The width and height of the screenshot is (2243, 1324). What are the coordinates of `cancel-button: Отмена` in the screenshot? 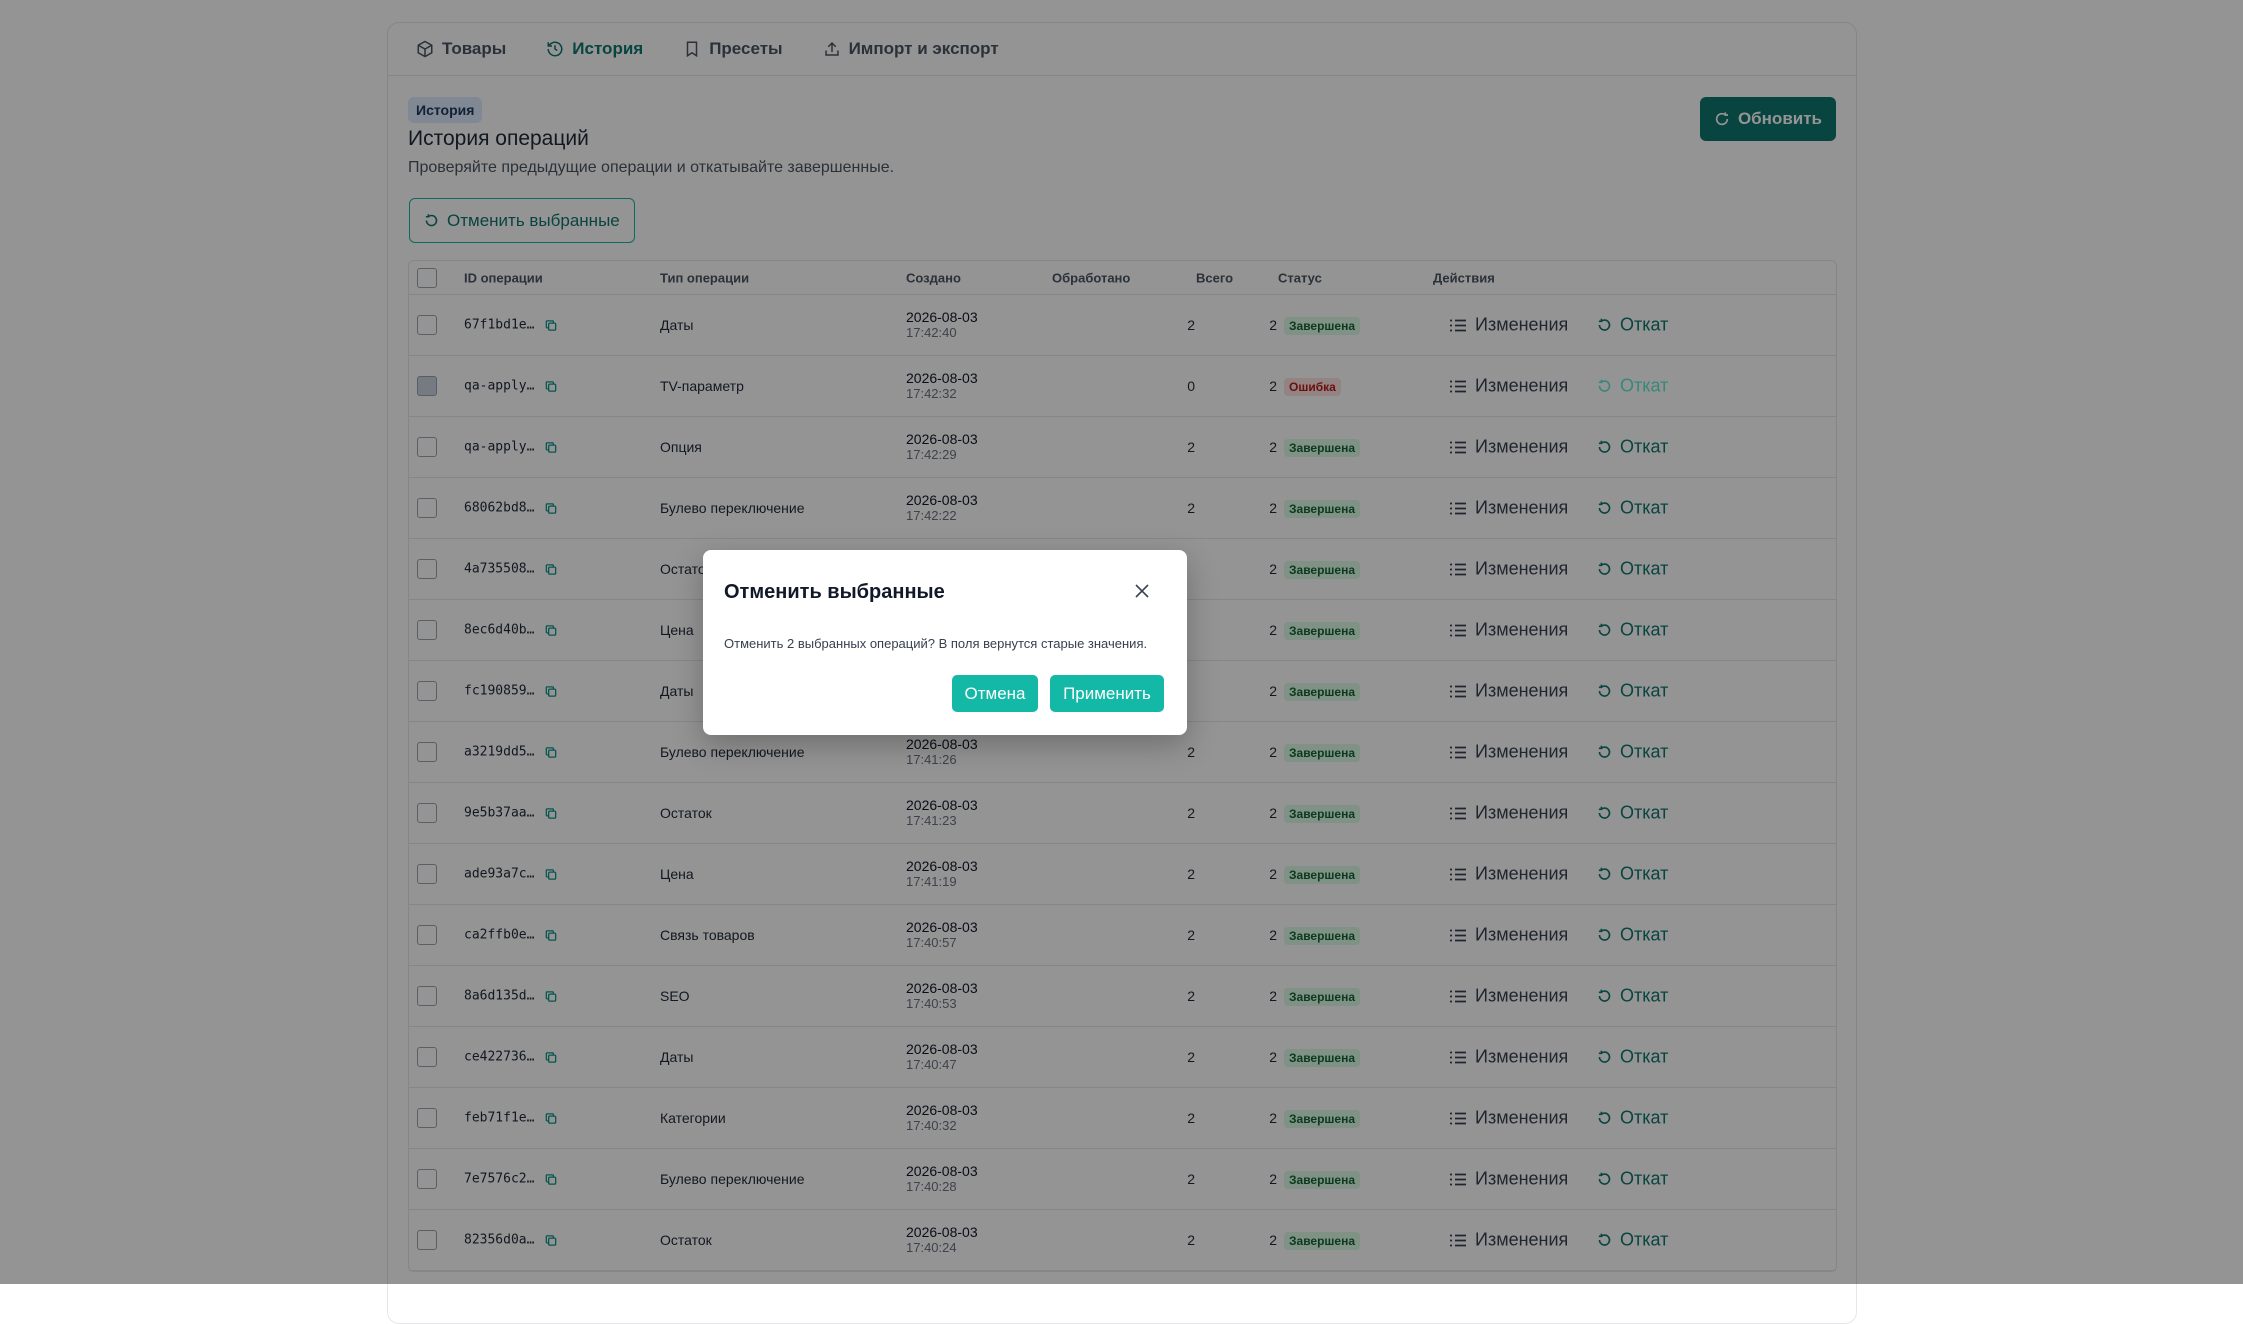 It's located at (995, 693).